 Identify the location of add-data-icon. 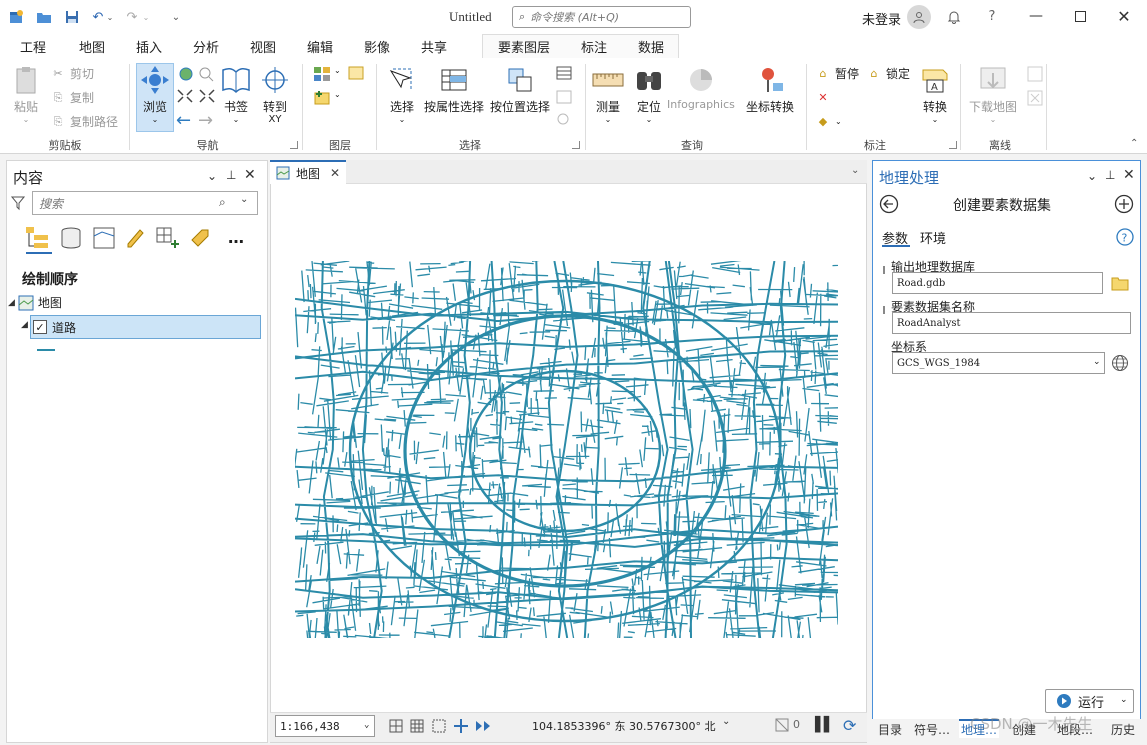
(322, 99).